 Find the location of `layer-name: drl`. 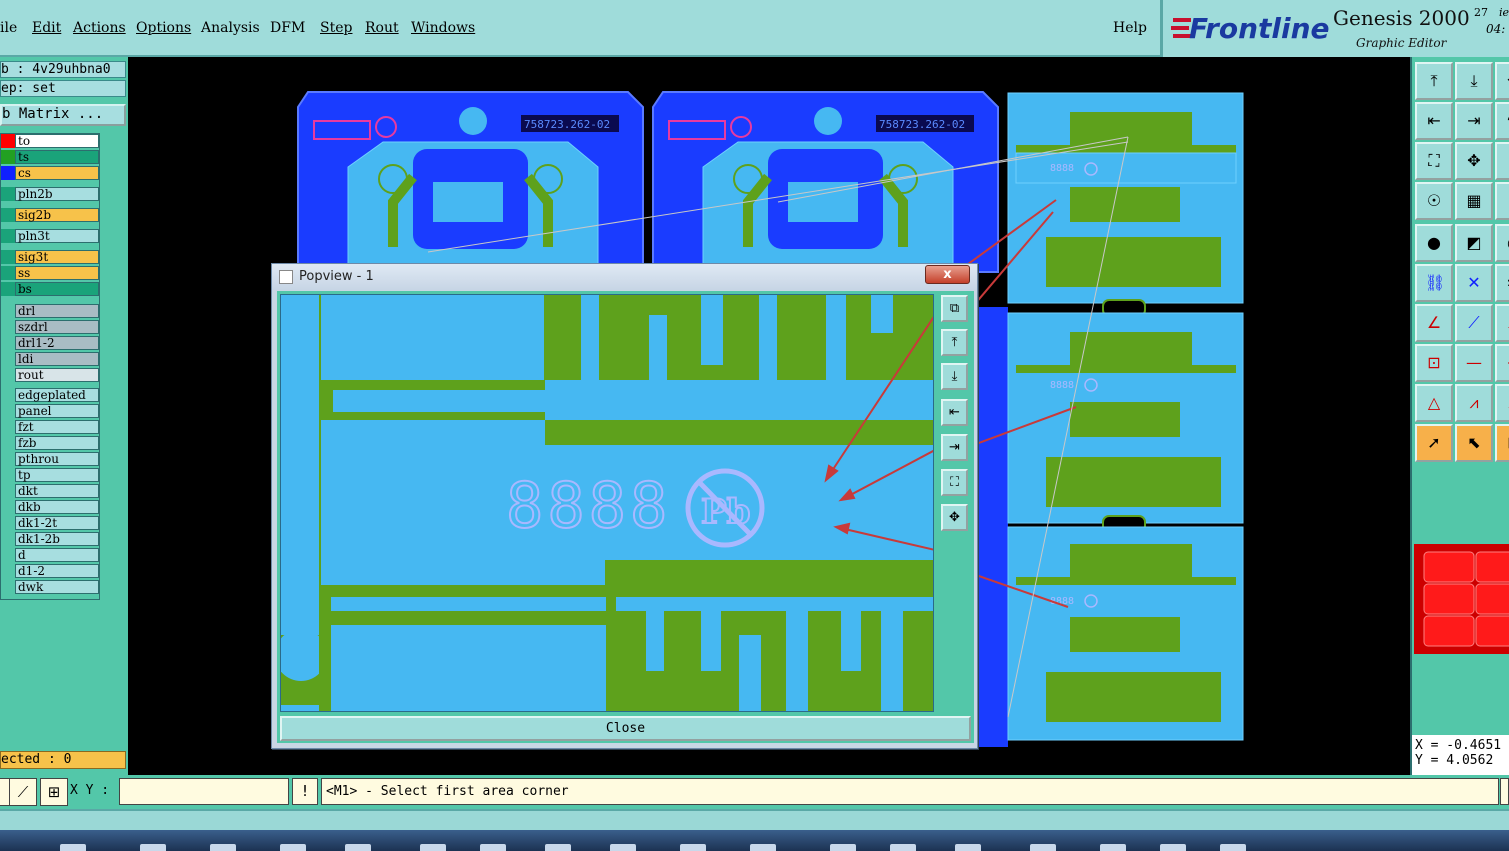

layer-name: drl is located at coordinates (57, 311).